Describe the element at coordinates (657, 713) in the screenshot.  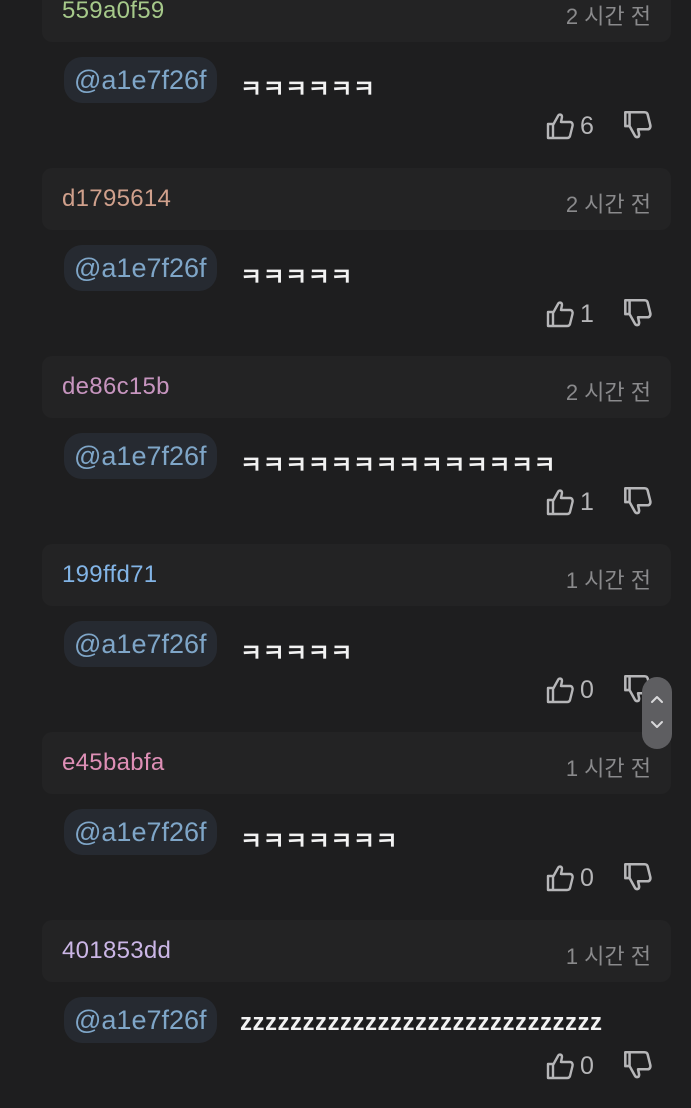
I see `scroll-control` at that location.